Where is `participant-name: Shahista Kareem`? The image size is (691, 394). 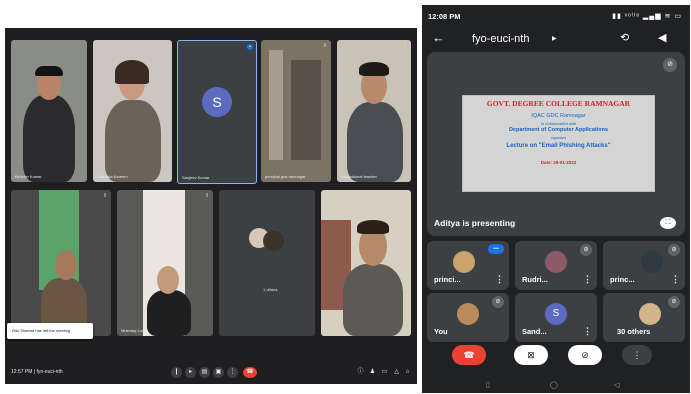 participant-name: Shahista Kareem is located at coordinates (112, 176).